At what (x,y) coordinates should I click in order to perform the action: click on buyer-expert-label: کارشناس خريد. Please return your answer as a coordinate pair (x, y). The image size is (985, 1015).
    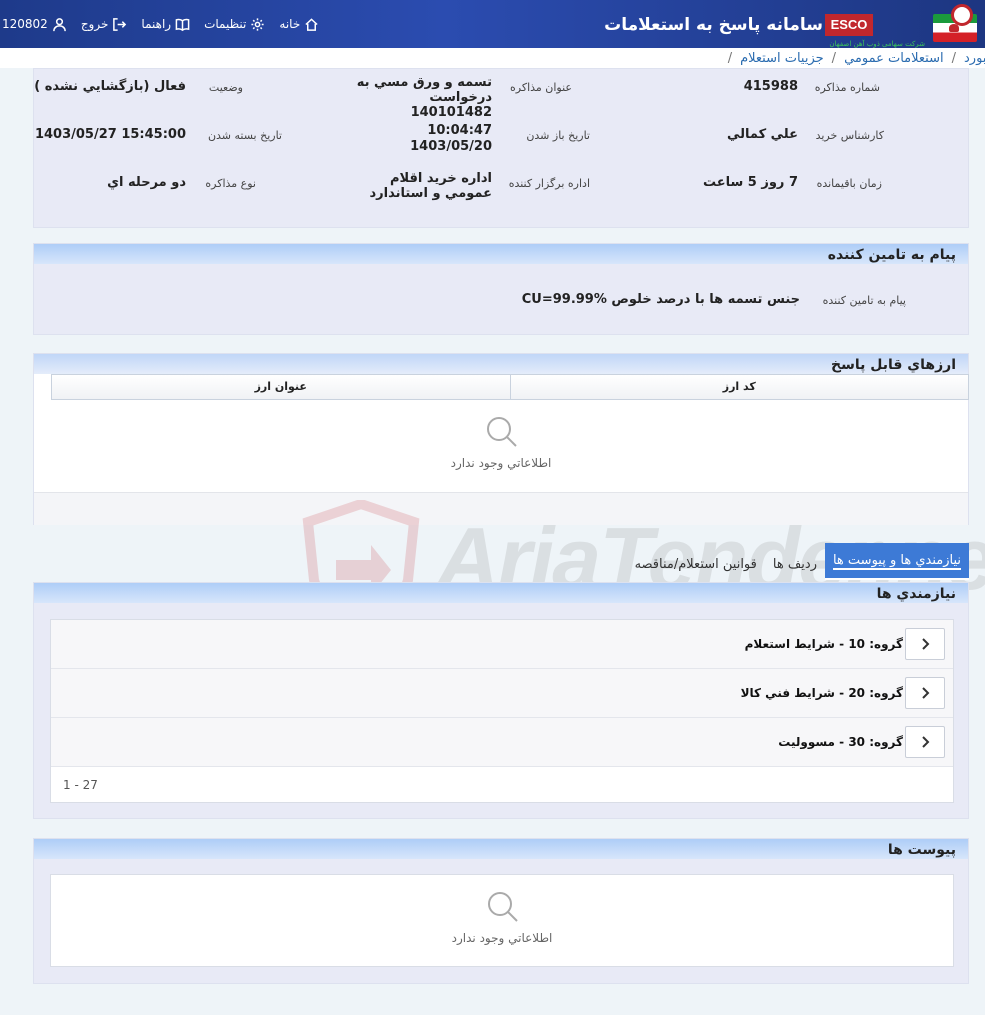
    Looking at the image, I should click on (849, 135).